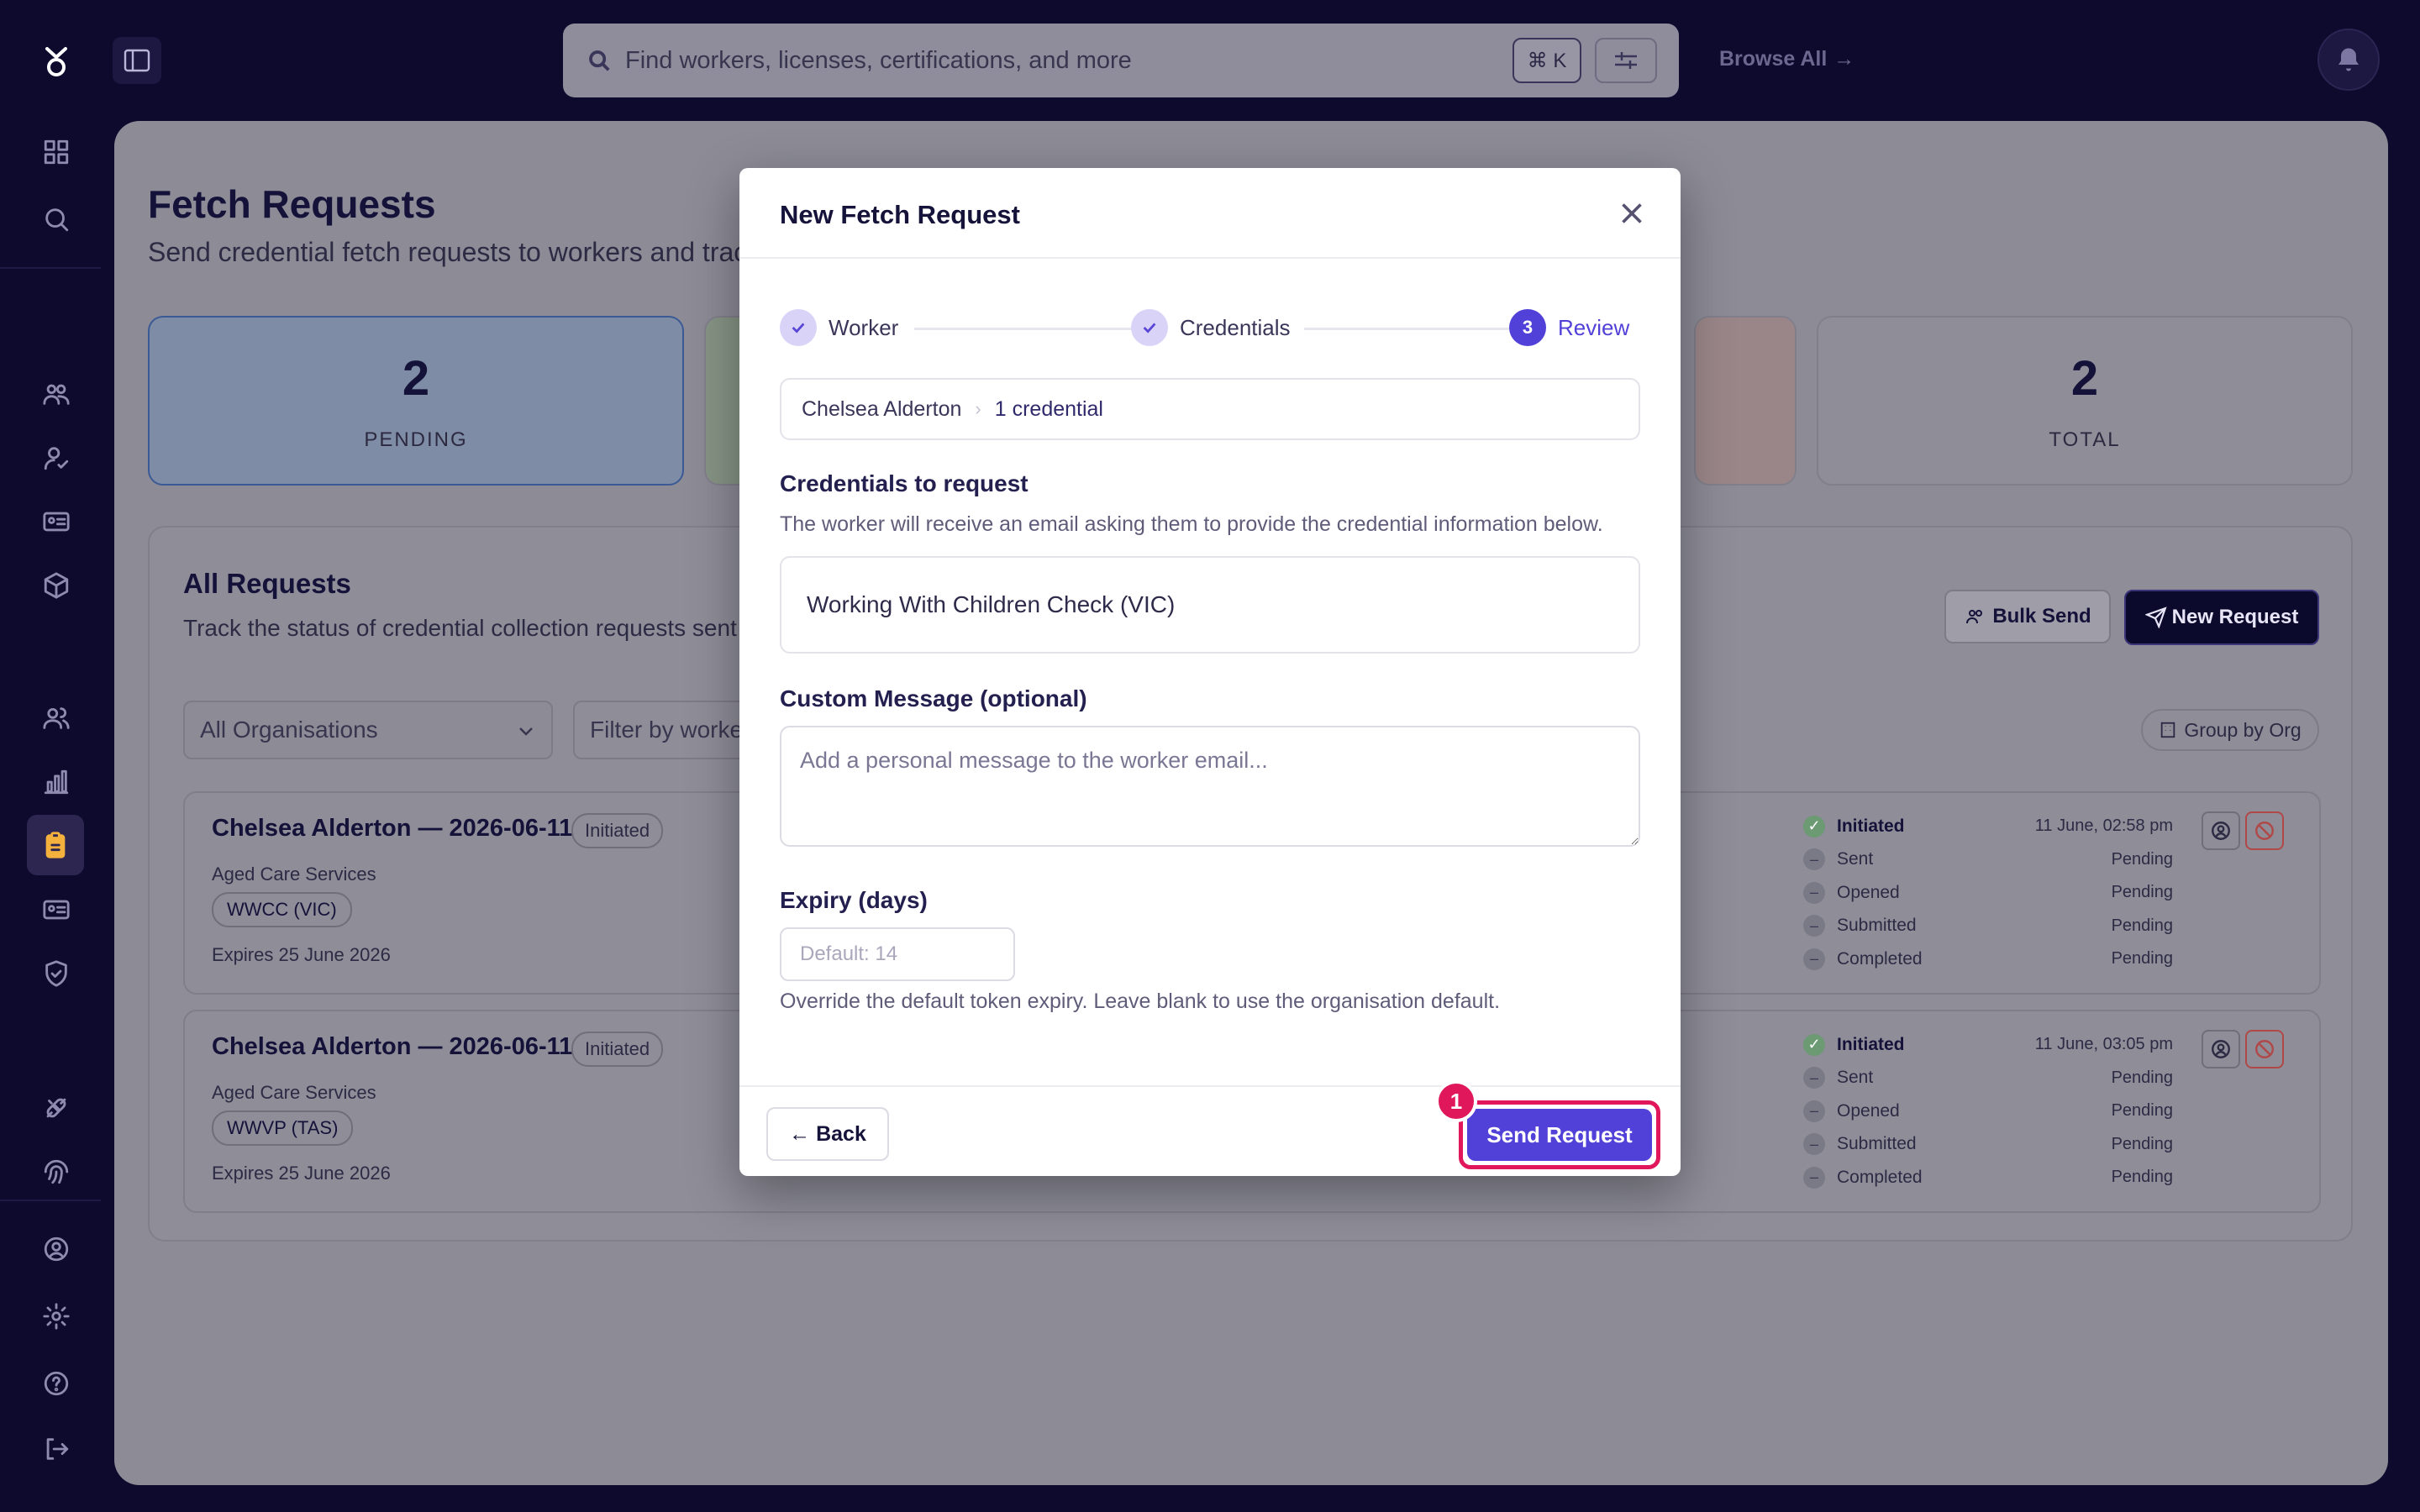 The height and width of the screenshot is (1512, 2420). What do you see at coordinates (56, 521) in the screenshot?
I see `id-card-icon` at bounding box center [56, 521].